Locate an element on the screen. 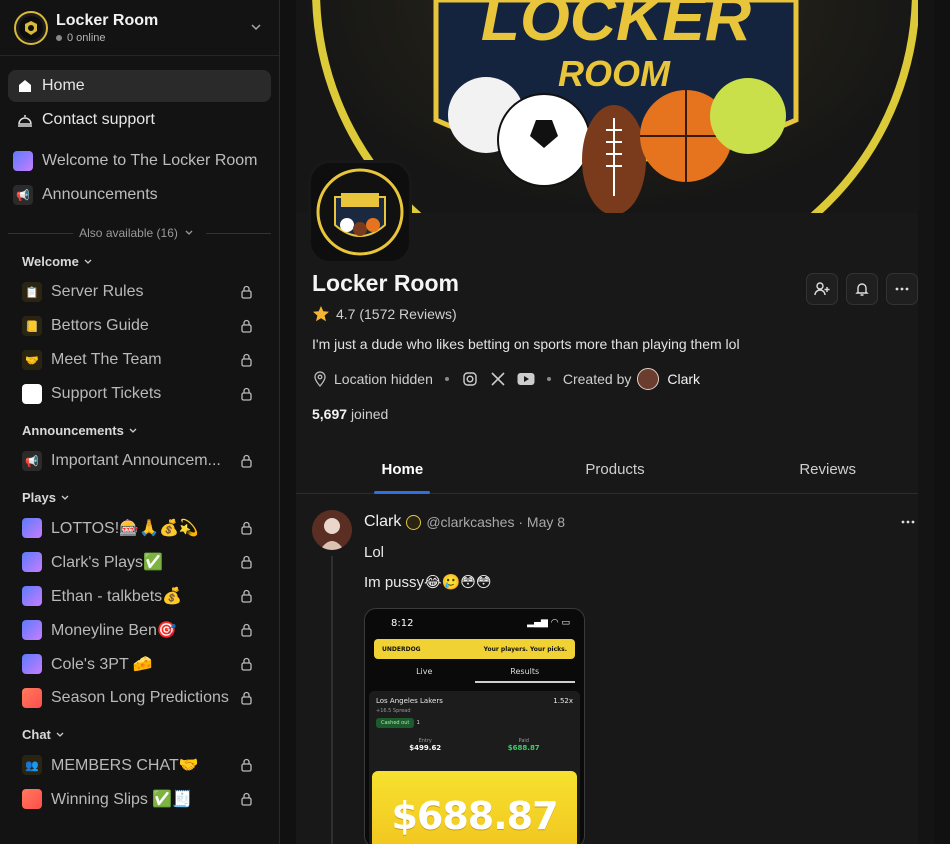 Image resolution: width=950 pixels, height=844 pixels. channel-bettors-guide: 📒 Bettors Guide is located at coordinates (139, 326).